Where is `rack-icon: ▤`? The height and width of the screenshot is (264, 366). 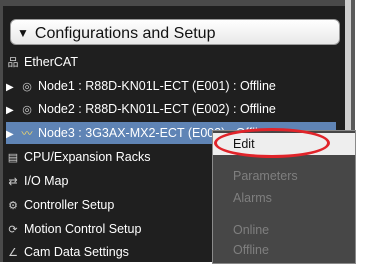 rack-icon: ▤ is located at coordinates (13, 158).